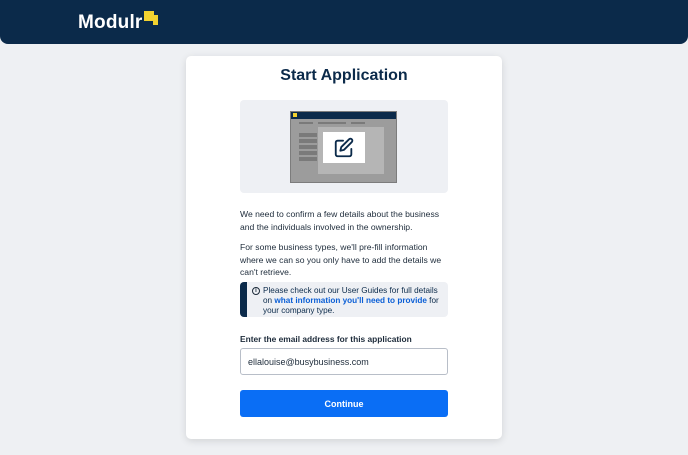 The width and height of the screenshot is (688, 455). What do you see at coordinates (150, 18) in the screenshot?
I see `logo-mark-icon` at bounding box center [150, 18].